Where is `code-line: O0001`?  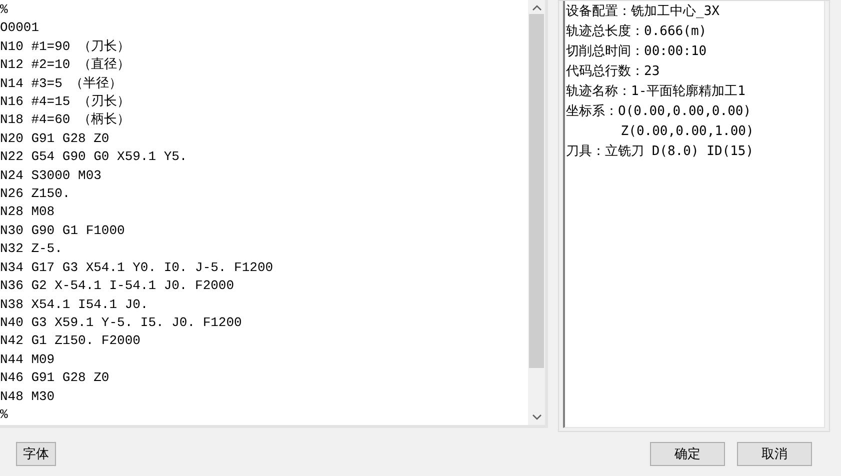 code-line: O0001 is located at coordinates (20, 28).